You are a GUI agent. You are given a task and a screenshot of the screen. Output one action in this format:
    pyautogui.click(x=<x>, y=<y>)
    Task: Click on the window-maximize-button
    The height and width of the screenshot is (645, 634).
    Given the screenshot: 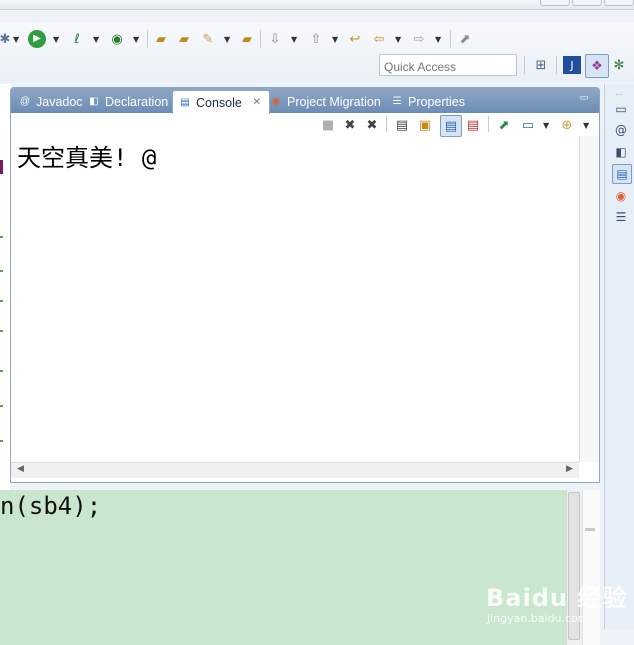 What is the action you would take?
    pyautogui.click(x=587, y=3)
    